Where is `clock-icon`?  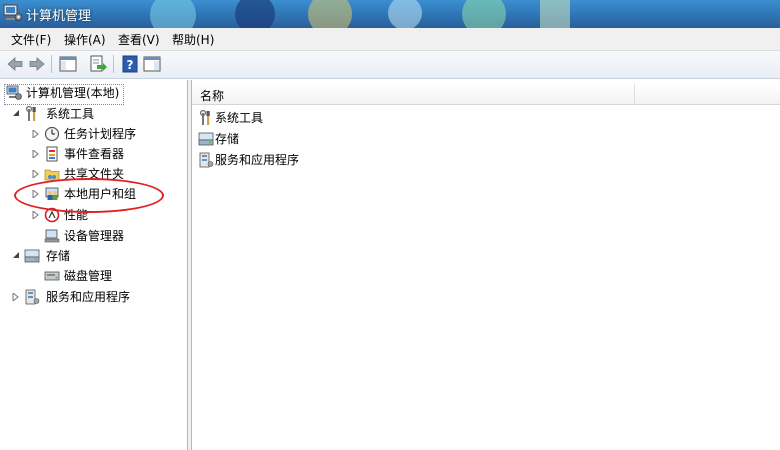 clock-icon is located at coordinates (52, 134).